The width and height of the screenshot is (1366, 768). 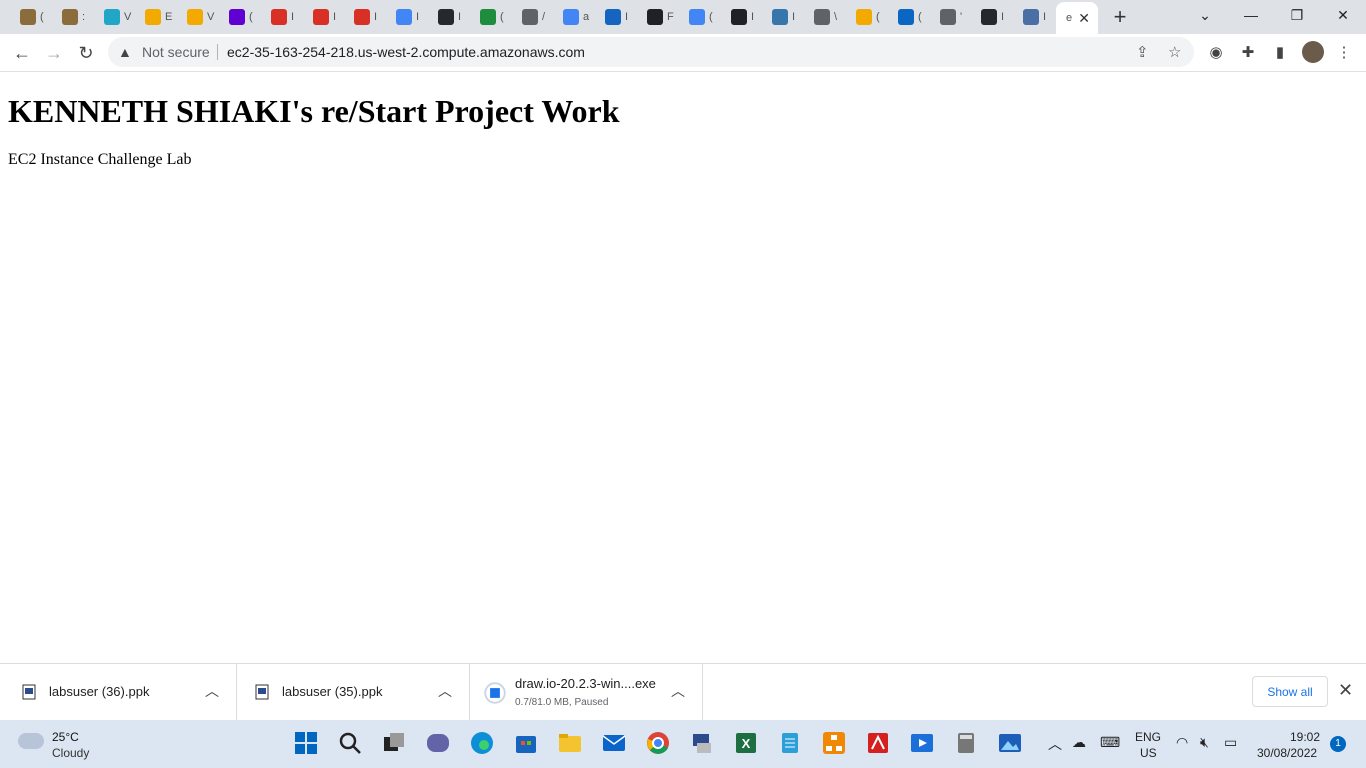 What do you see at coordinates (1313, 52) in the screenshot?
I see `profile-avatar` at bounding box center [1313, 52].